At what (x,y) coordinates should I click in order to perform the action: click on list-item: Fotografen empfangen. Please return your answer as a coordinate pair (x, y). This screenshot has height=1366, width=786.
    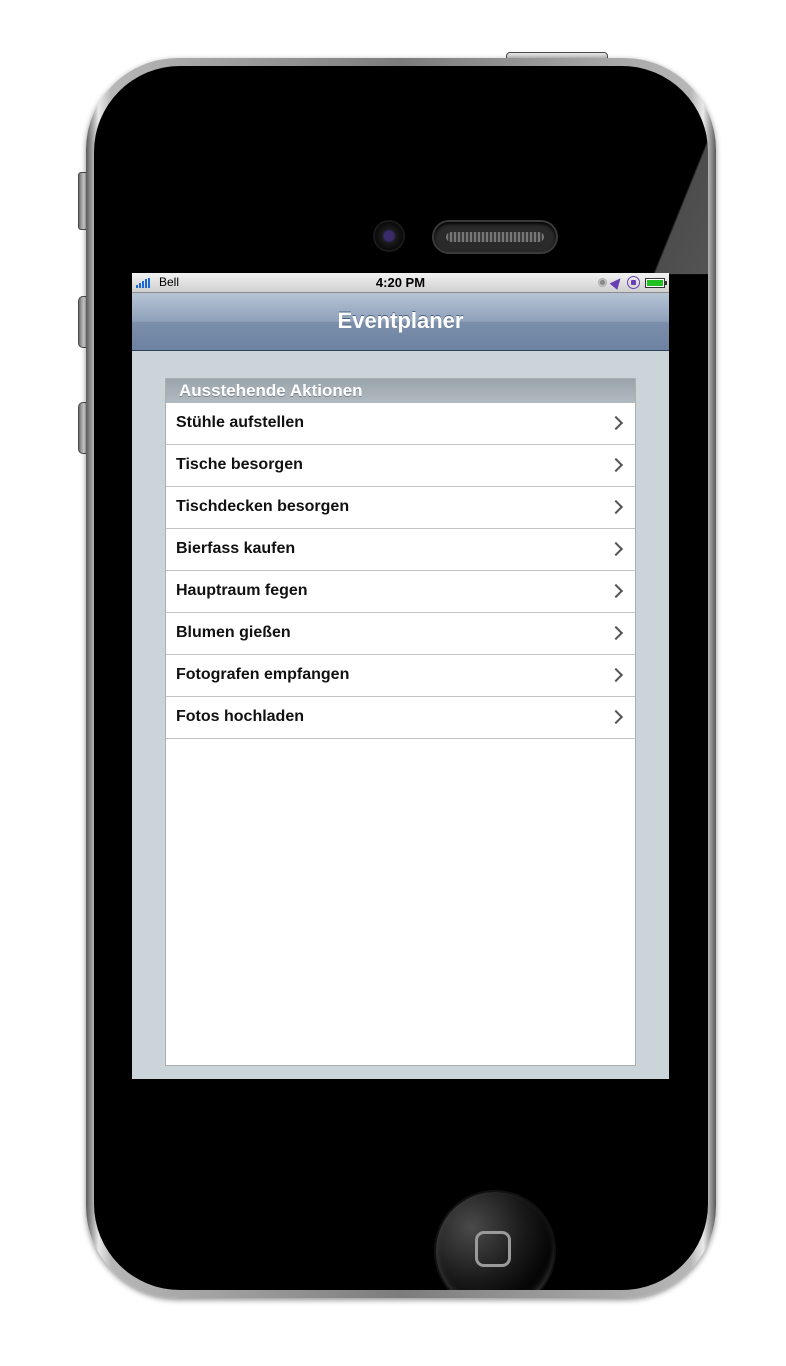
    Looking at the image, I should click on (400, 676).